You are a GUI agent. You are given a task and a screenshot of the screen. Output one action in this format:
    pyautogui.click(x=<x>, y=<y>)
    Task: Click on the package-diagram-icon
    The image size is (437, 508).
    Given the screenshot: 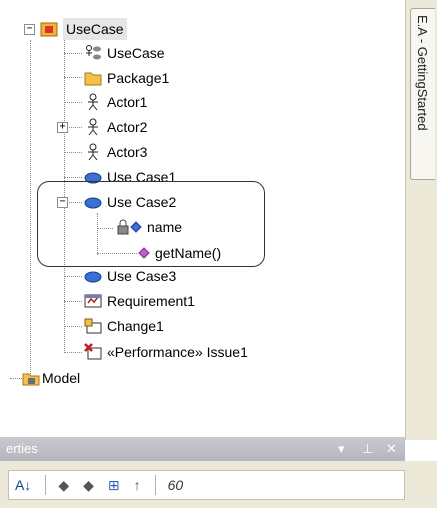 What is the action you would take?
    pyautogui.click(x=49, y=29)
    